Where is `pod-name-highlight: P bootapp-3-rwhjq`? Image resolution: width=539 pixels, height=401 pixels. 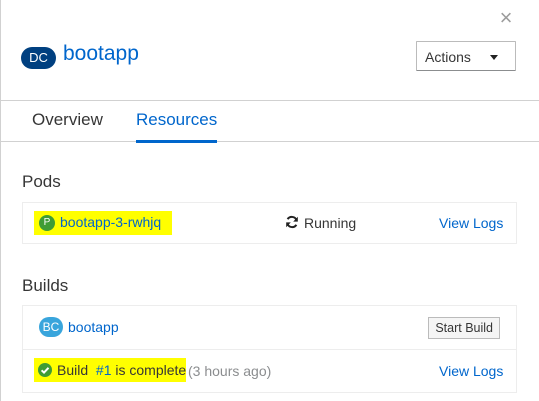
pod-name-highlight: P bootapp-3-rwhjq is located at coordinates (103, 223).